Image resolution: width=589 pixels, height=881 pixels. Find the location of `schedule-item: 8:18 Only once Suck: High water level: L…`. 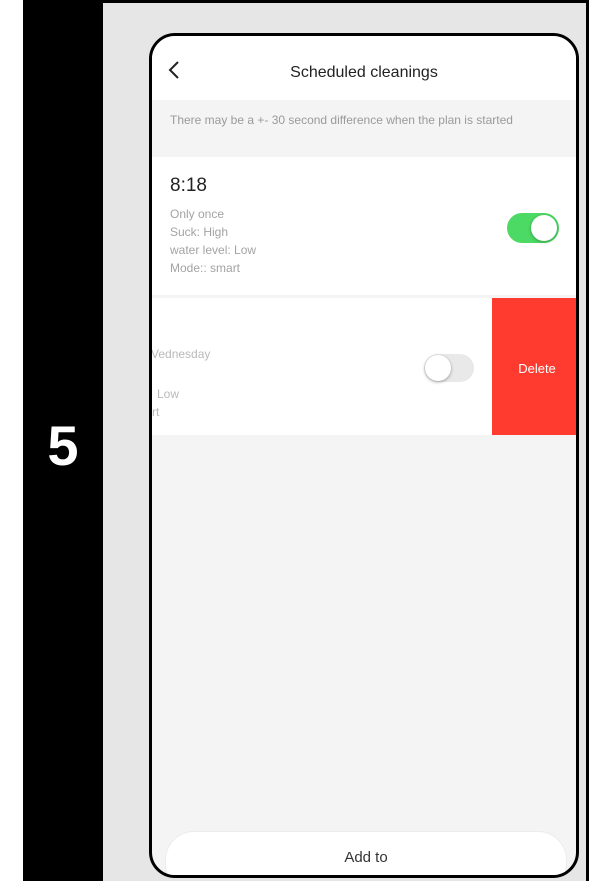

schedule-item: 8:18 Only once Suck: High water level: L… is located at coordinates (364, 226).